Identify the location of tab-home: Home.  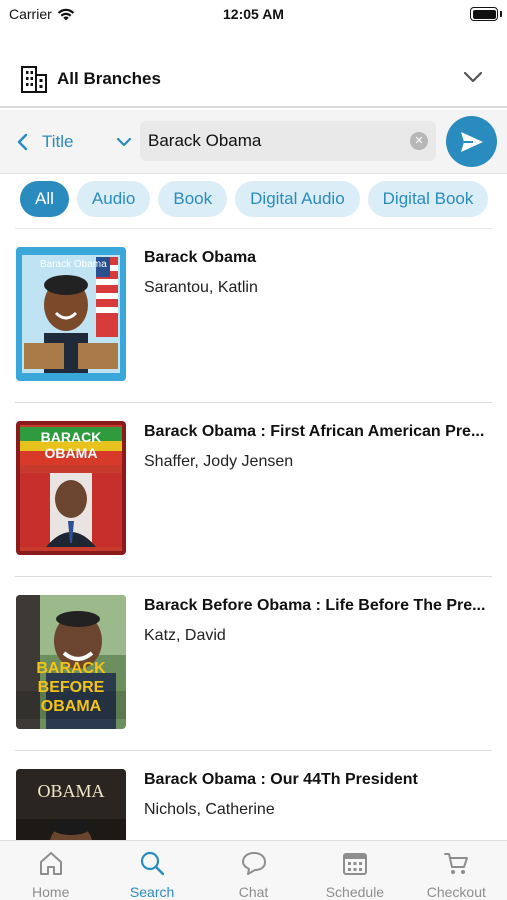
(50, 870).